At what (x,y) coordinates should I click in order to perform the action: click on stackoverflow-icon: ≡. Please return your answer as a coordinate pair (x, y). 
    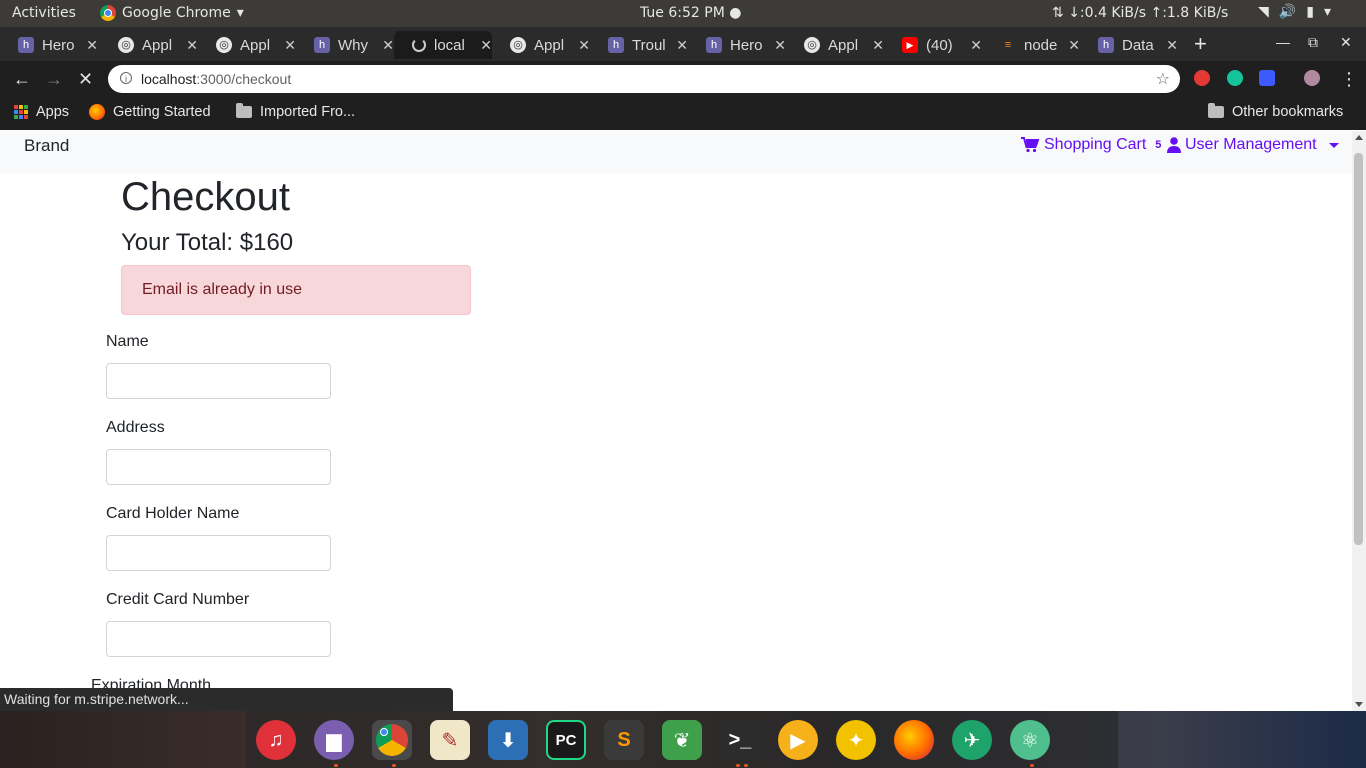
    Looking at the image, I should click on (1008, 45).